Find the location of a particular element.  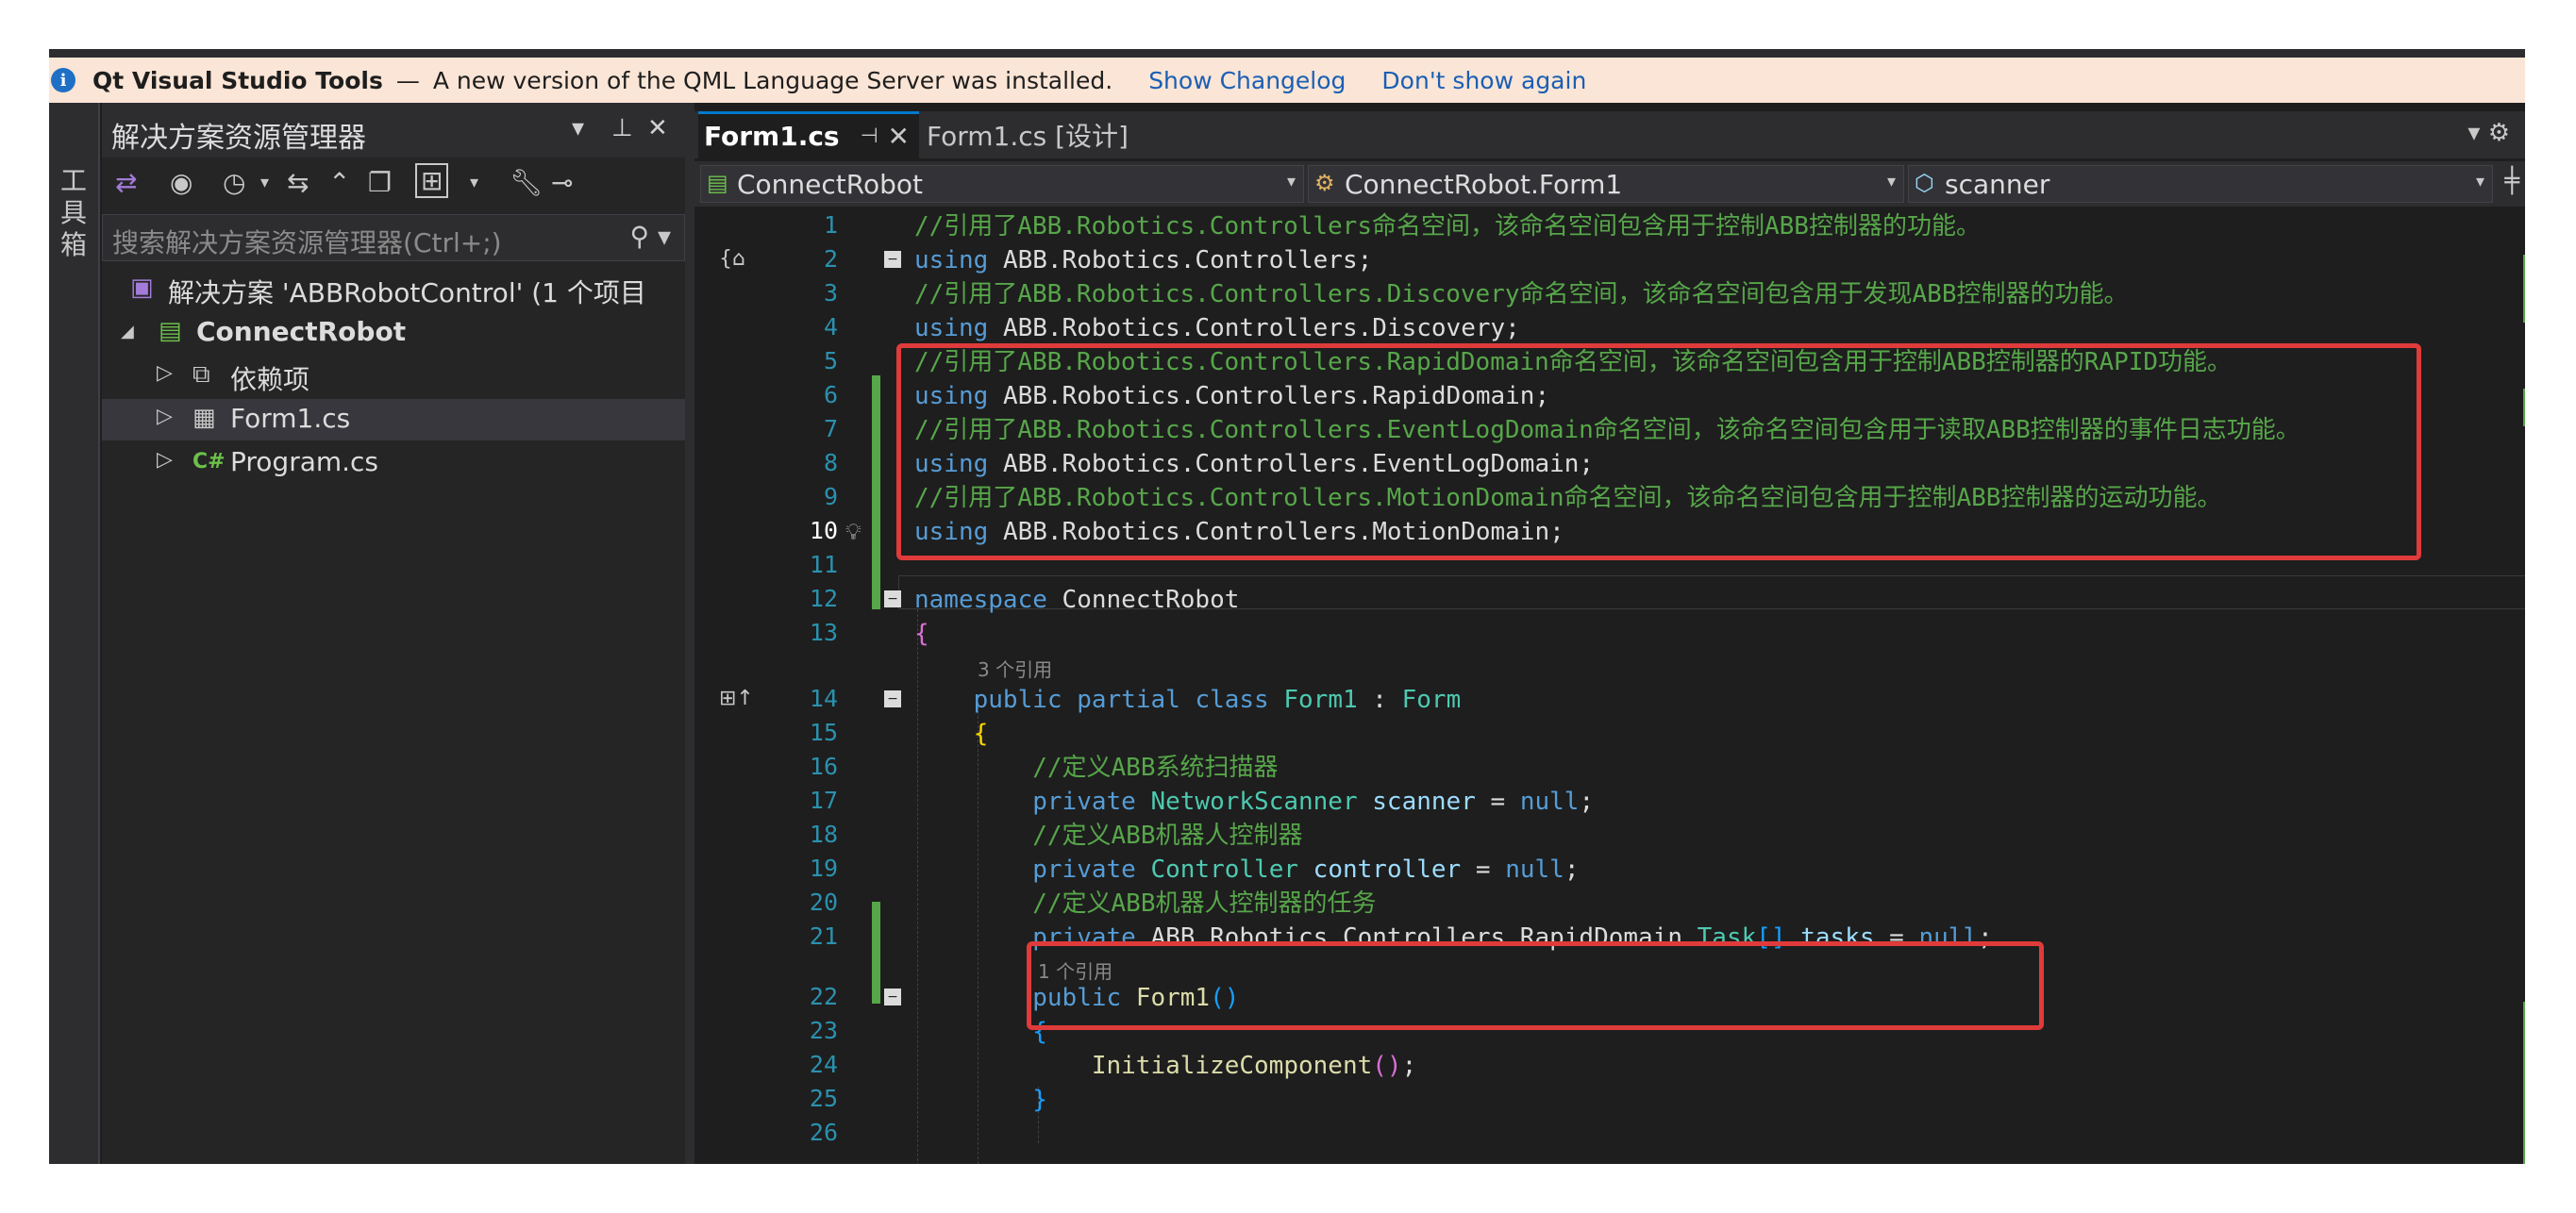

code-line: 16 //定义ABB系统扫描器 is located at coordinates (1609, 768).